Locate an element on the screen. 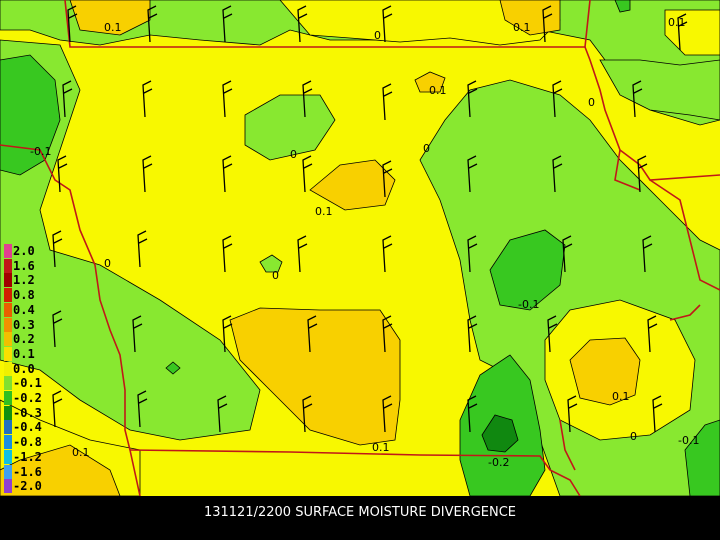 Image resolution: width=720 pixels, height=540 pixels. legend-label: 0.2 is located at coordinates (24, 339).